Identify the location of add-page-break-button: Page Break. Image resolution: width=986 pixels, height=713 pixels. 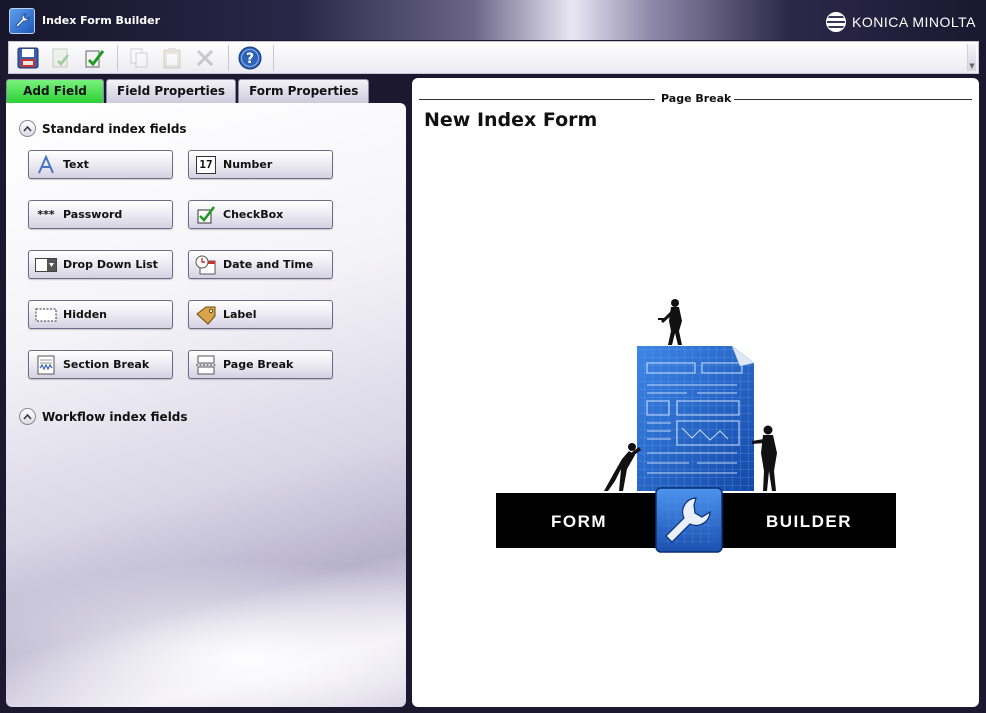
(260, 364).